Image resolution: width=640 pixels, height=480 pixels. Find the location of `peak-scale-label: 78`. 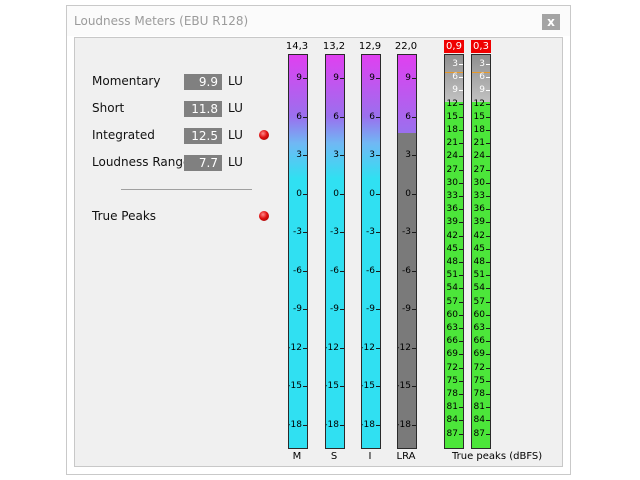

peak-scale-label: 78 is located at coordinates (479, 394).